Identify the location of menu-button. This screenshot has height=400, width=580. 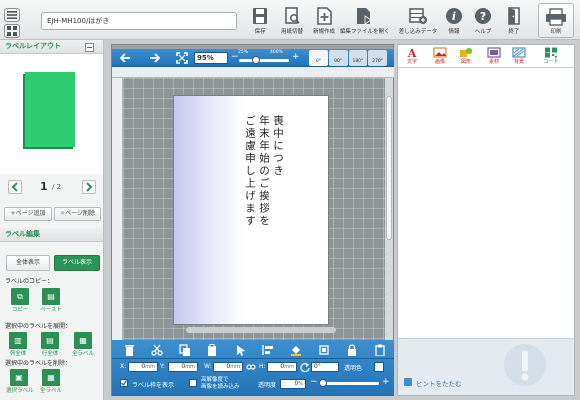
(12, 15).